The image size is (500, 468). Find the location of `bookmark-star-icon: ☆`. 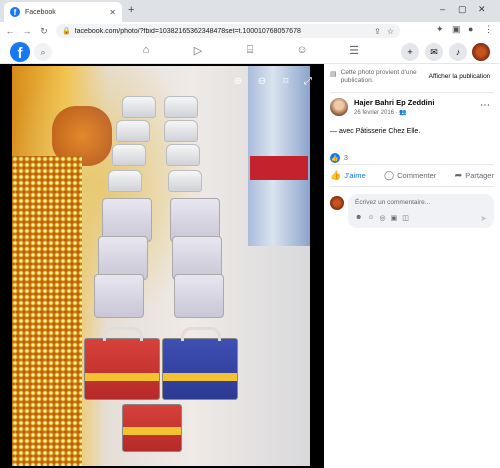

bookmark-star-icon: ☆ is located at coordinates (390, 31).